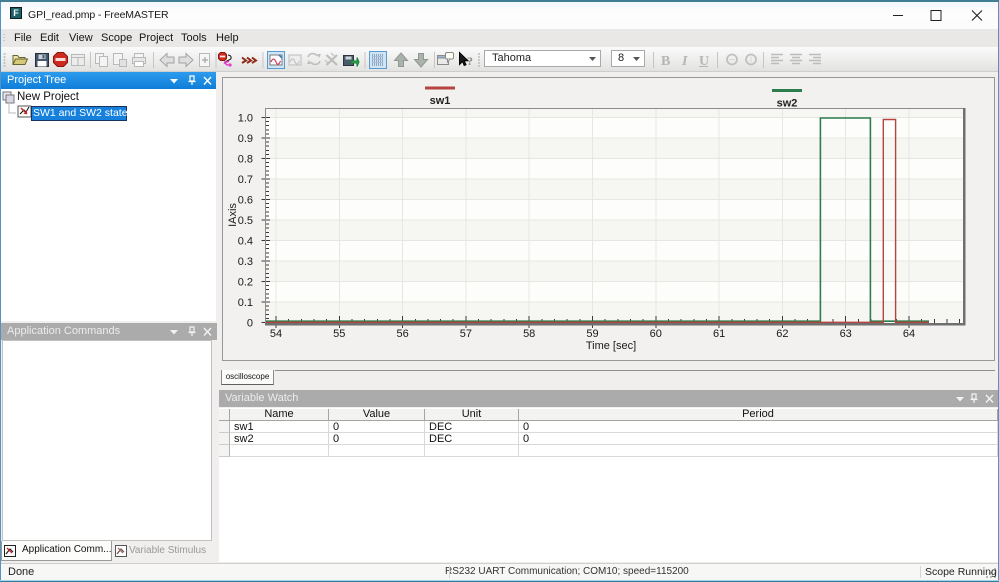 Image resolution: width=999 pixels, height=582 pixels. What do you see at coordinates (245, 160) in the screenshot?
I see `svg-text: 0.8` at bounding box center [245, 160].